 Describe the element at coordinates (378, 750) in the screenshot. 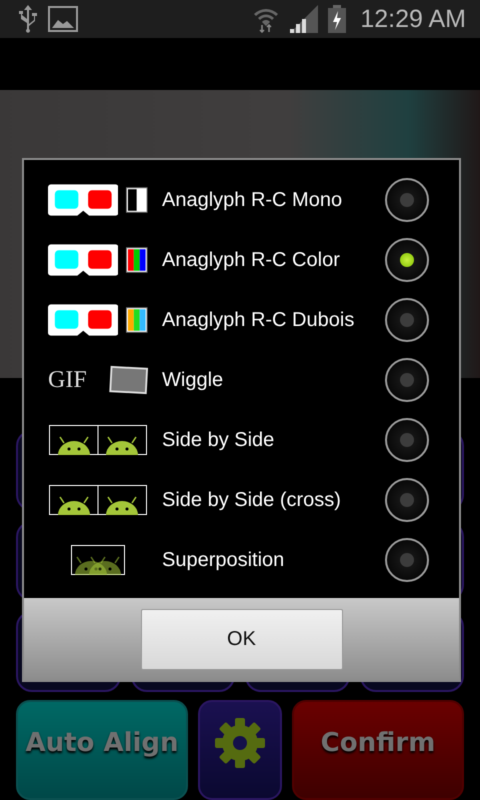

I see `confirm-button: Confirm` at that location.